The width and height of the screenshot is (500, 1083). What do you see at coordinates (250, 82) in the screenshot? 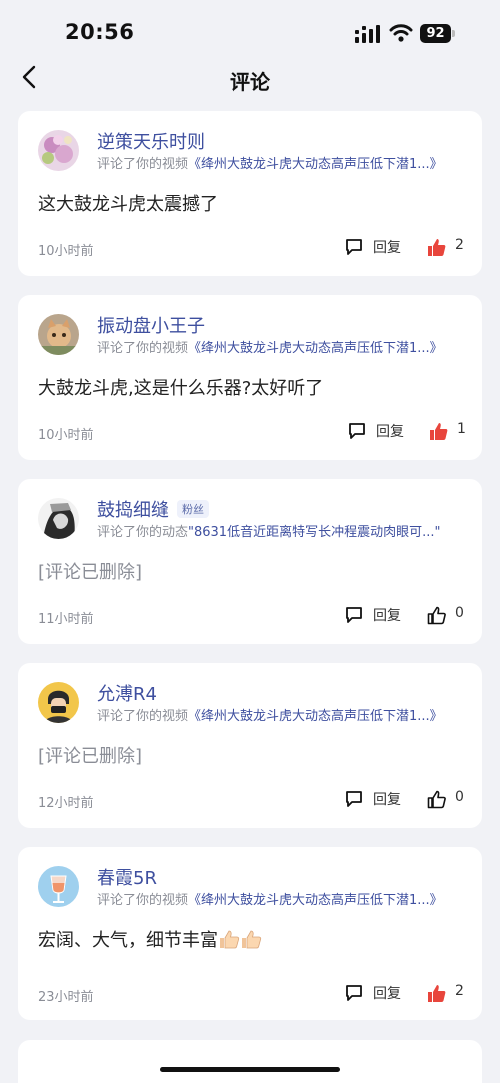
I see `page-title: 评论` at bounding box center [250, 82].